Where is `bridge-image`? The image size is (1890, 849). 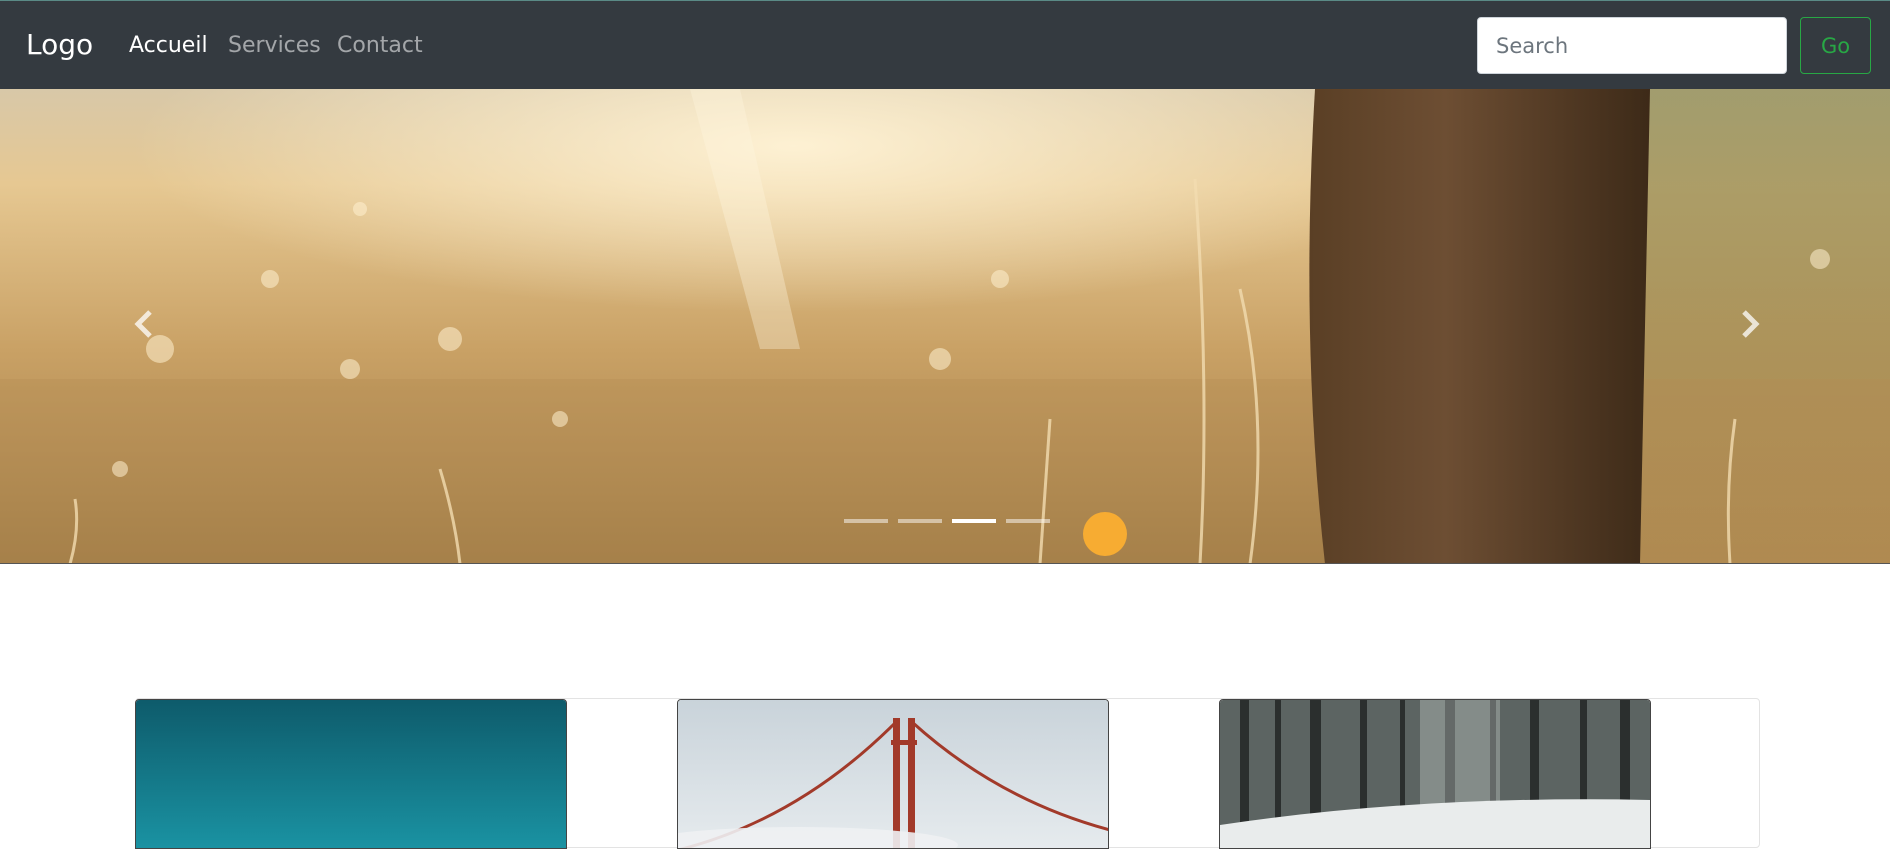 bridge-image is located at coordinates (893, 774).